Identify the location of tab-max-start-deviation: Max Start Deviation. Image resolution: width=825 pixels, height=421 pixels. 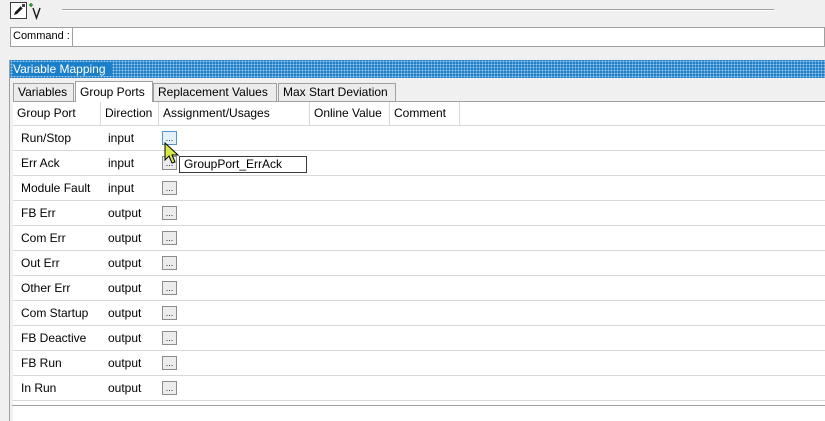
(337, 92).